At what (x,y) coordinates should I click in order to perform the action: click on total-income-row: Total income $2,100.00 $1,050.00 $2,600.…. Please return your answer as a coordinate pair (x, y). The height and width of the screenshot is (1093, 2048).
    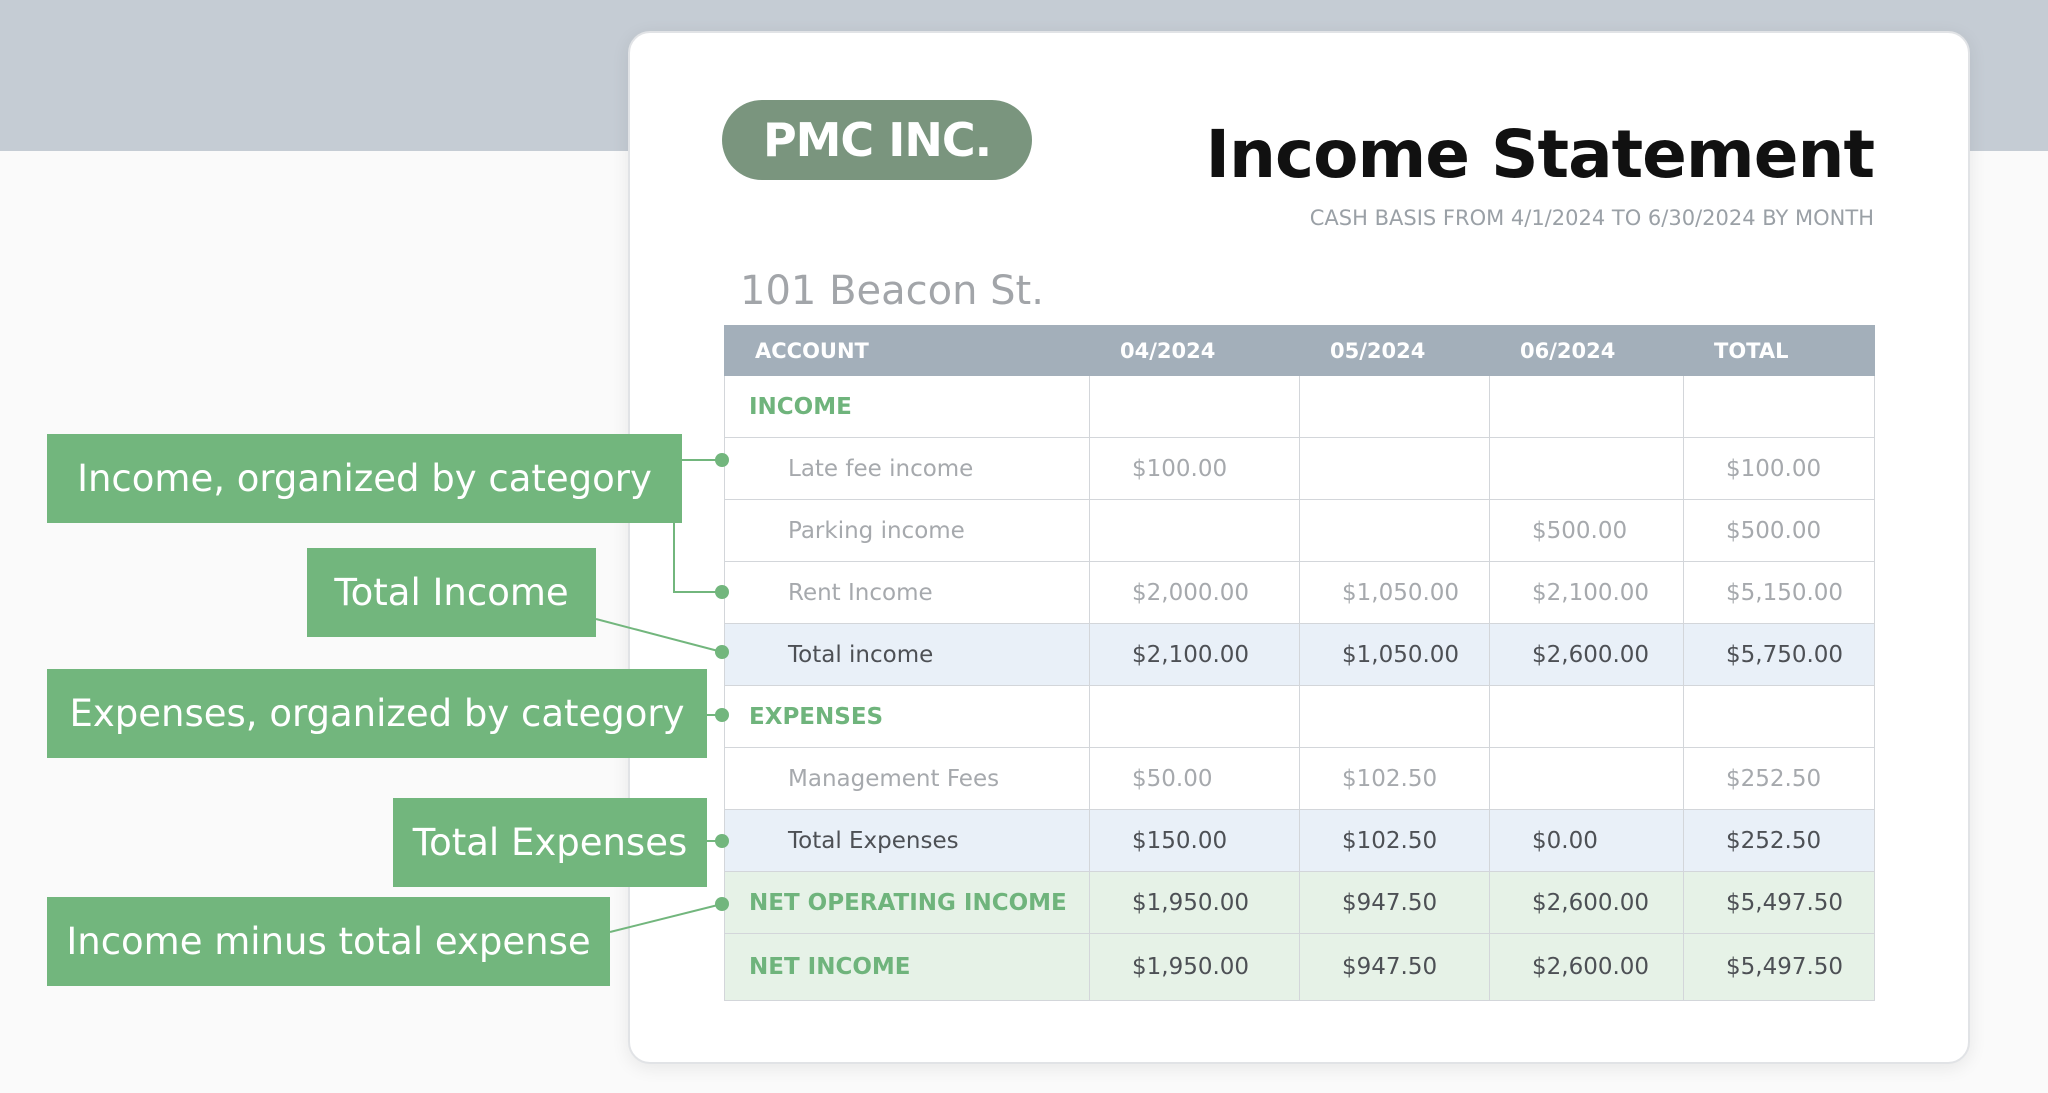
    Looking at the image, I should click on (1299, 654).